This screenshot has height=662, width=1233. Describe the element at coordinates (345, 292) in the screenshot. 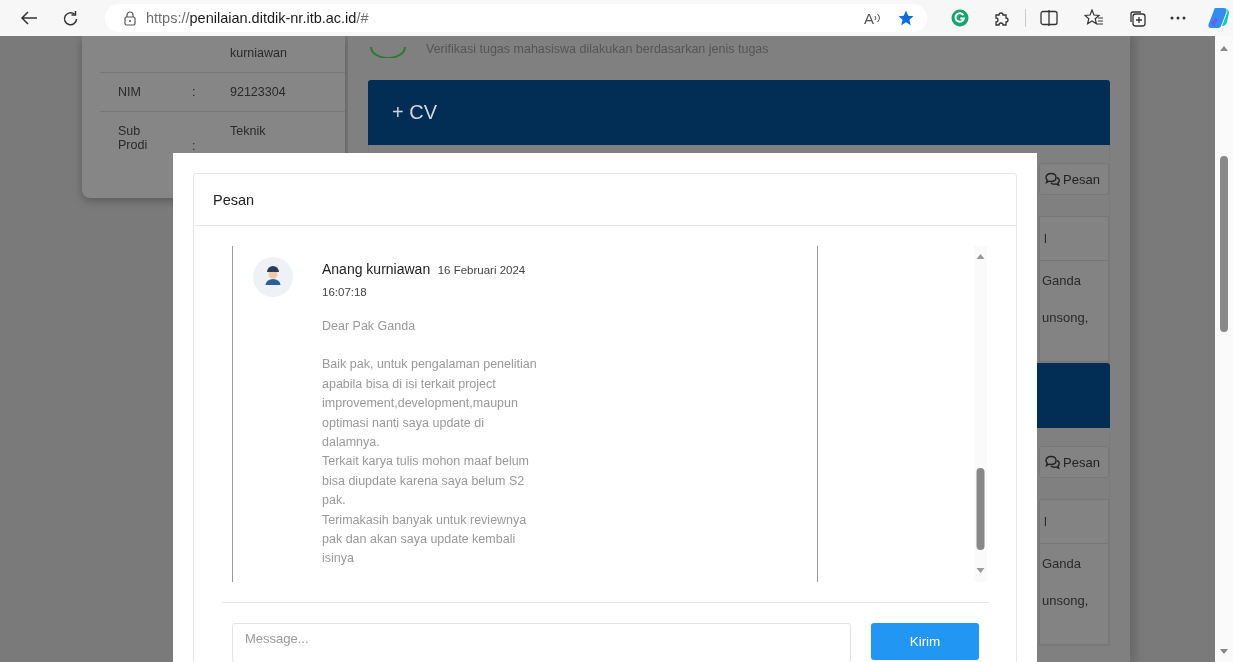

I see `message-time: 16:07:18` at that location.